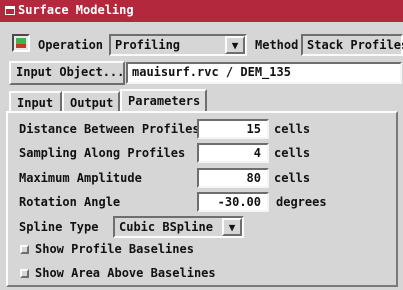  Describe the element at coordinates (24, 249) in the screenshot. I see `show-baselines-checkbox` at that location.